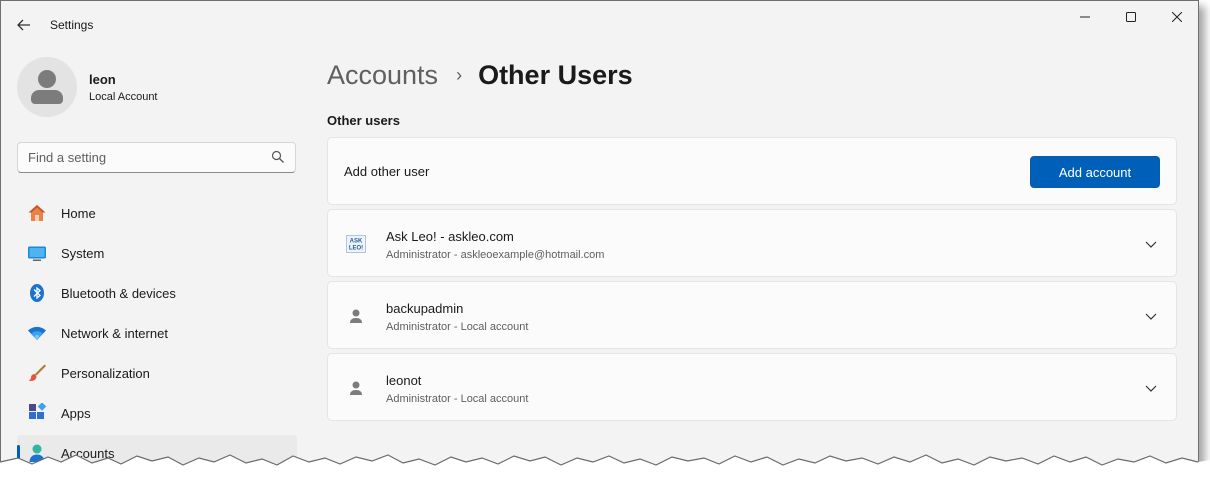 This screenshot has height=478, width=1210. What do you see at coordinates (37, 413) in the screenshot?
I see `apps-icon` at bounding box center [37, 413].